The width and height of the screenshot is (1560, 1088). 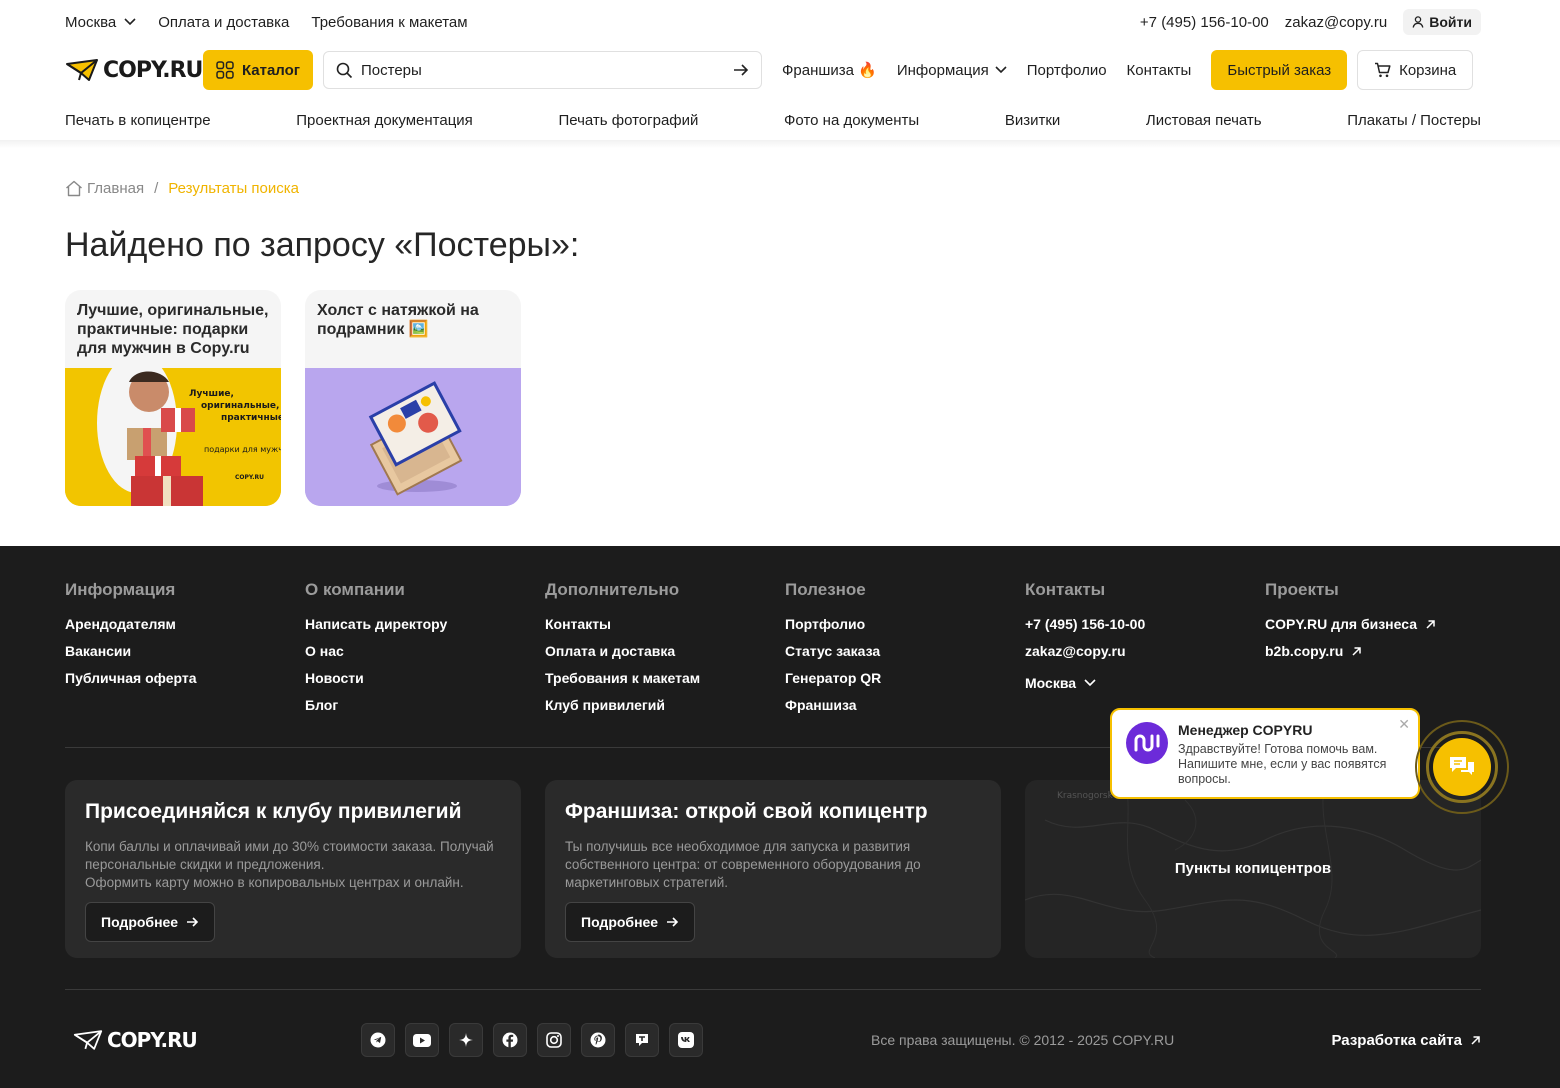 I want to click on instagram-icon, so click(x=554, y=1040).